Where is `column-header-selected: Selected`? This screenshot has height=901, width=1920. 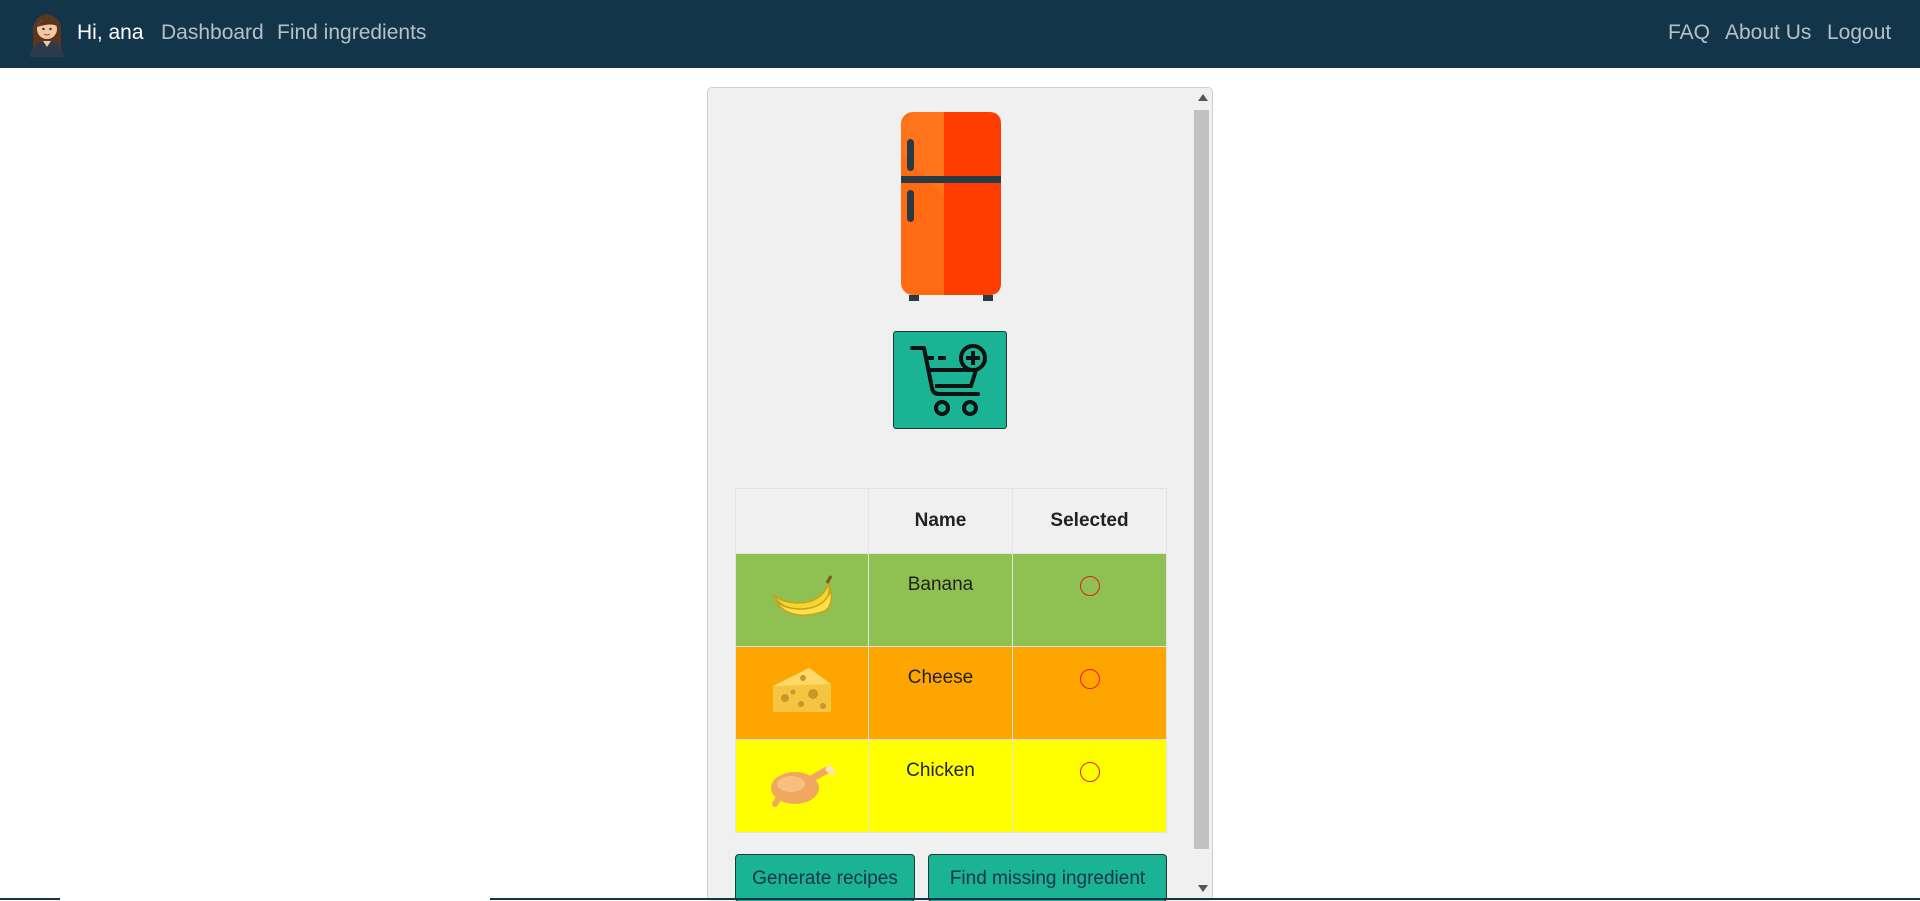 column-header-selected: Selected is located at coordinates (1089, 521).